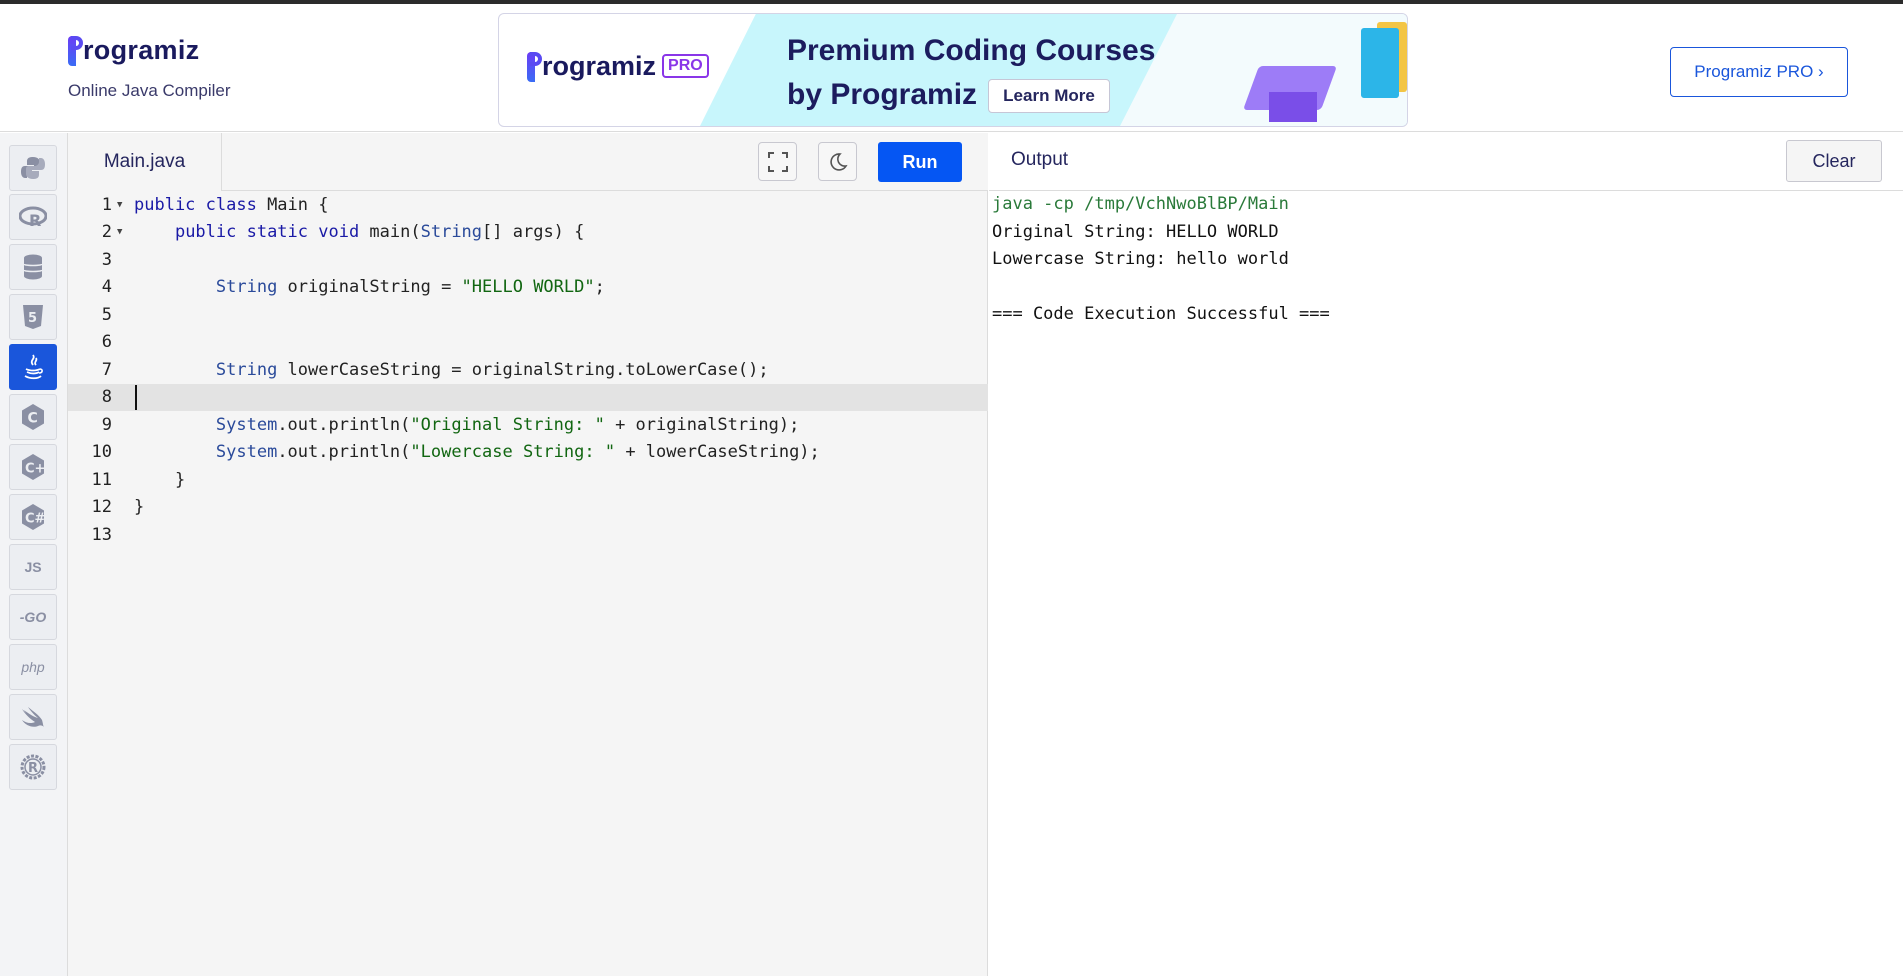  Describe the element at coordinates (971, 50) in the screenshot. I see `ad-headline-1: Premium Coding Courses` at that location.